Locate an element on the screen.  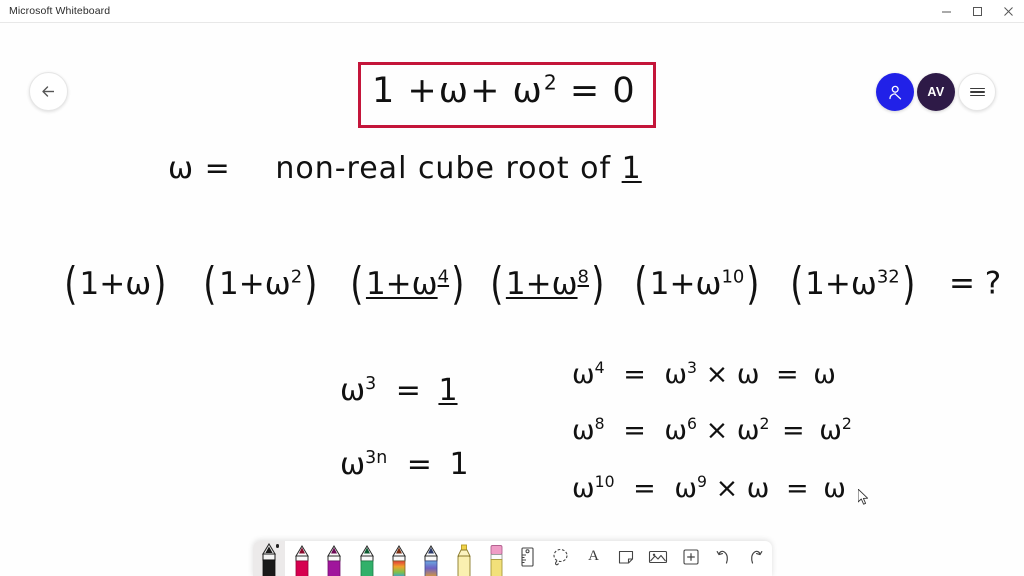
minimize-button is located at coordinates (946, 11).